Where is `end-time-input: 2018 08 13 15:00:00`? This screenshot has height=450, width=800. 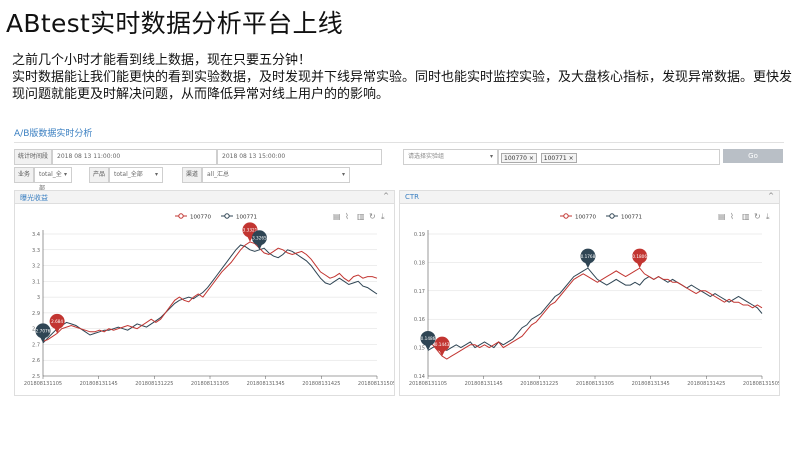 end-time-input: 2018 08 13 15:00:00 is located at coordinates (300, 157).